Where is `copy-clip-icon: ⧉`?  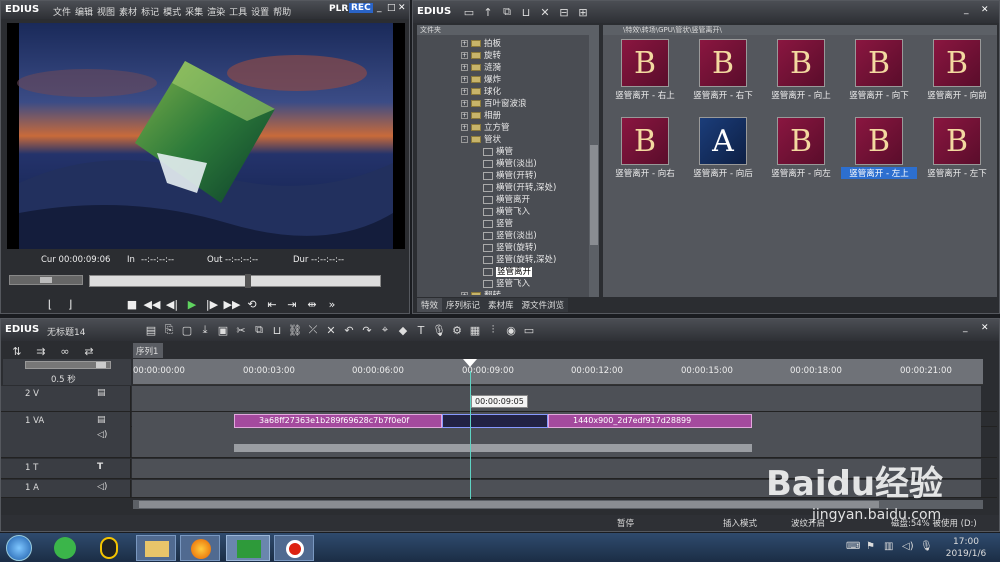
copy-clip-icon: ⧉ is located at coordinates (259, 330).